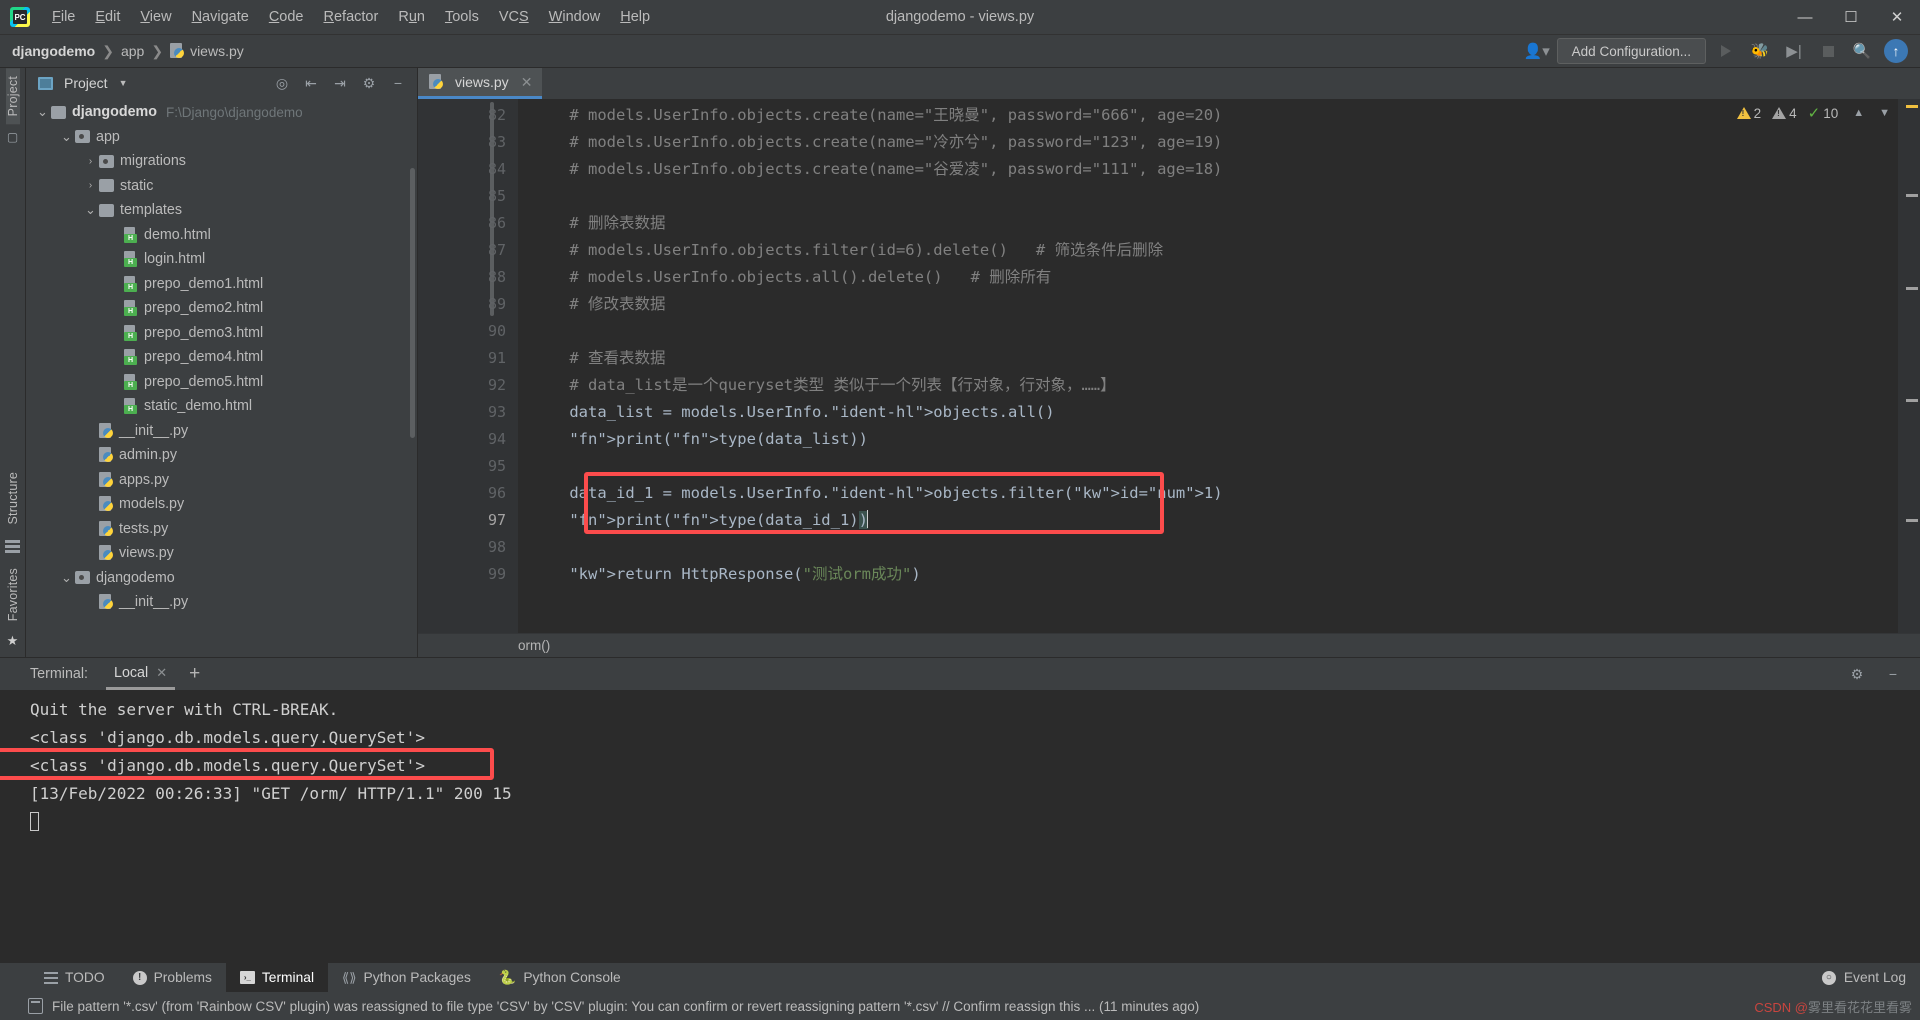 This screenshot has height=1020, width=1920. I want to click on close-terminal-tab-icon: ✕, so click(161, 673).